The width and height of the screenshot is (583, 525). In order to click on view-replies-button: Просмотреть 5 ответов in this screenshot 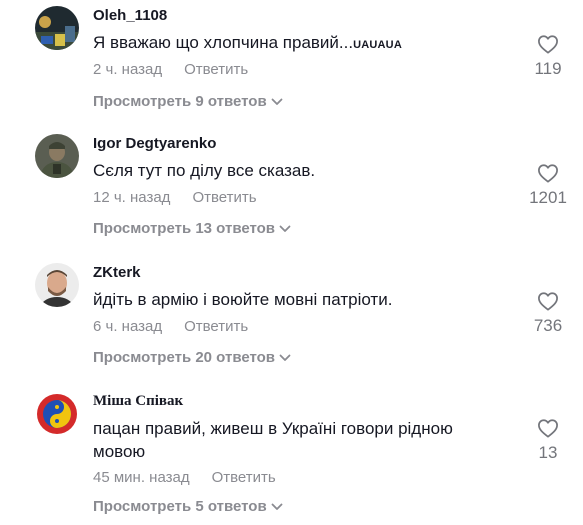, I will do `click(188, 506)`.